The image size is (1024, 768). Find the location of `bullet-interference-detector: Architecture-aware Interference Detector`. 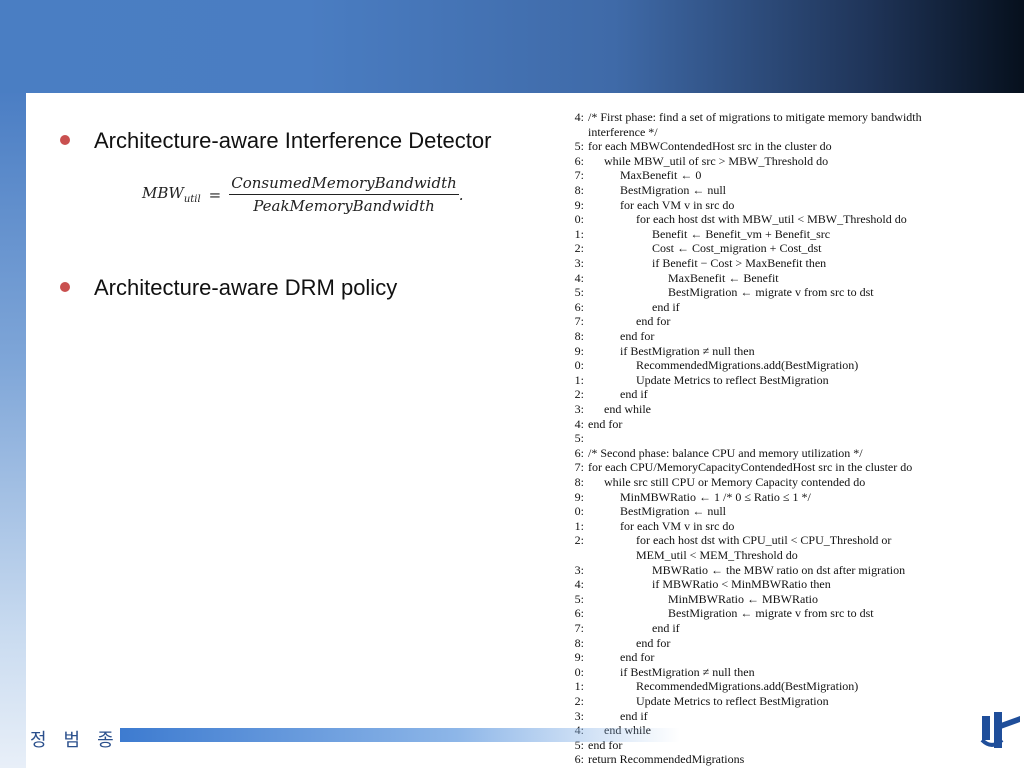

bullet-interference-detector: Architecture-aware Interference Detector is located at coordinates (275, 141).